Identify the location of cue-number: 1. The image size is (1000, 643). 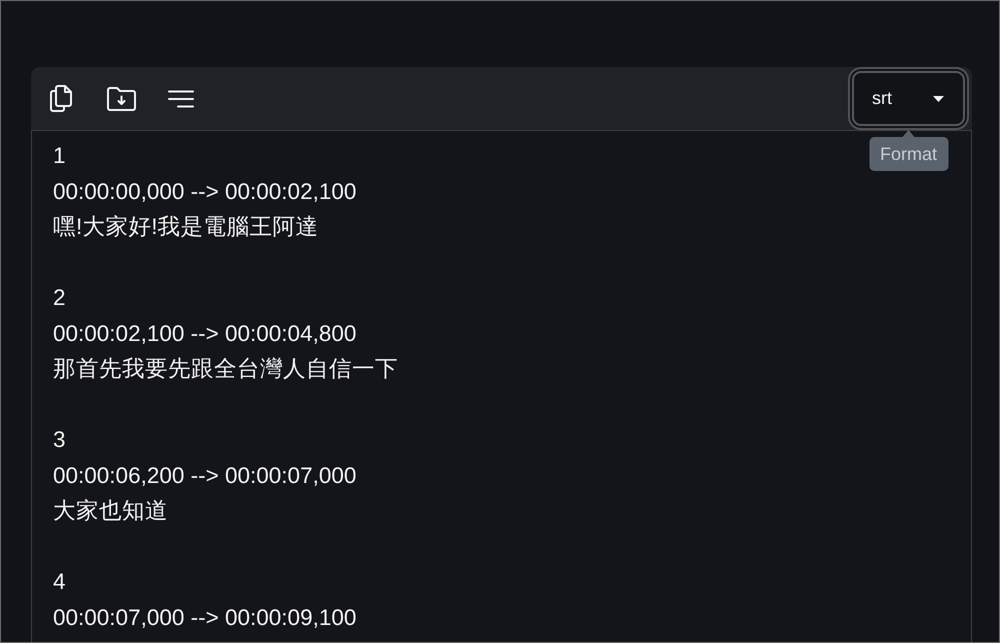
(59, 156).